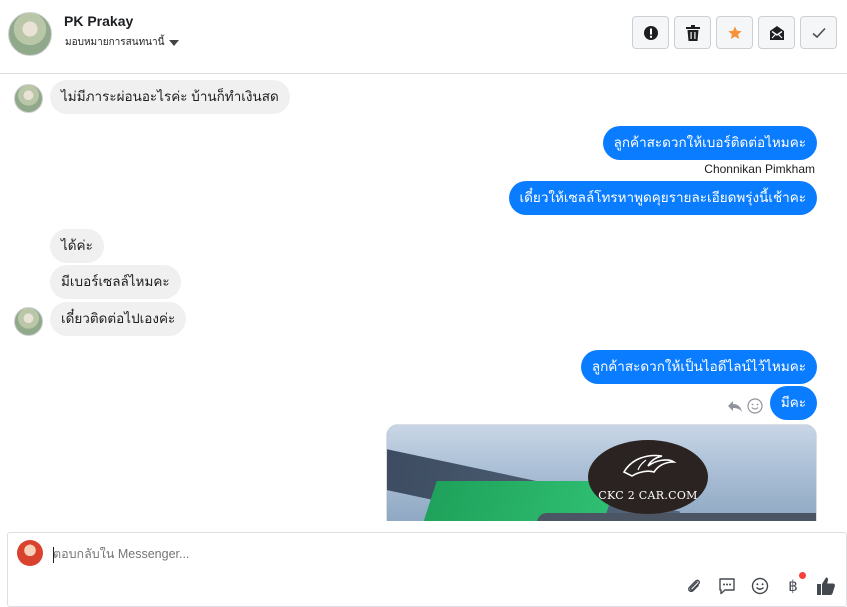  I want to click on message-bubble-outgoing: ลูกค้าสะดวกให้เบอร์ติดต่อไหมคะ, so click(709, 143).